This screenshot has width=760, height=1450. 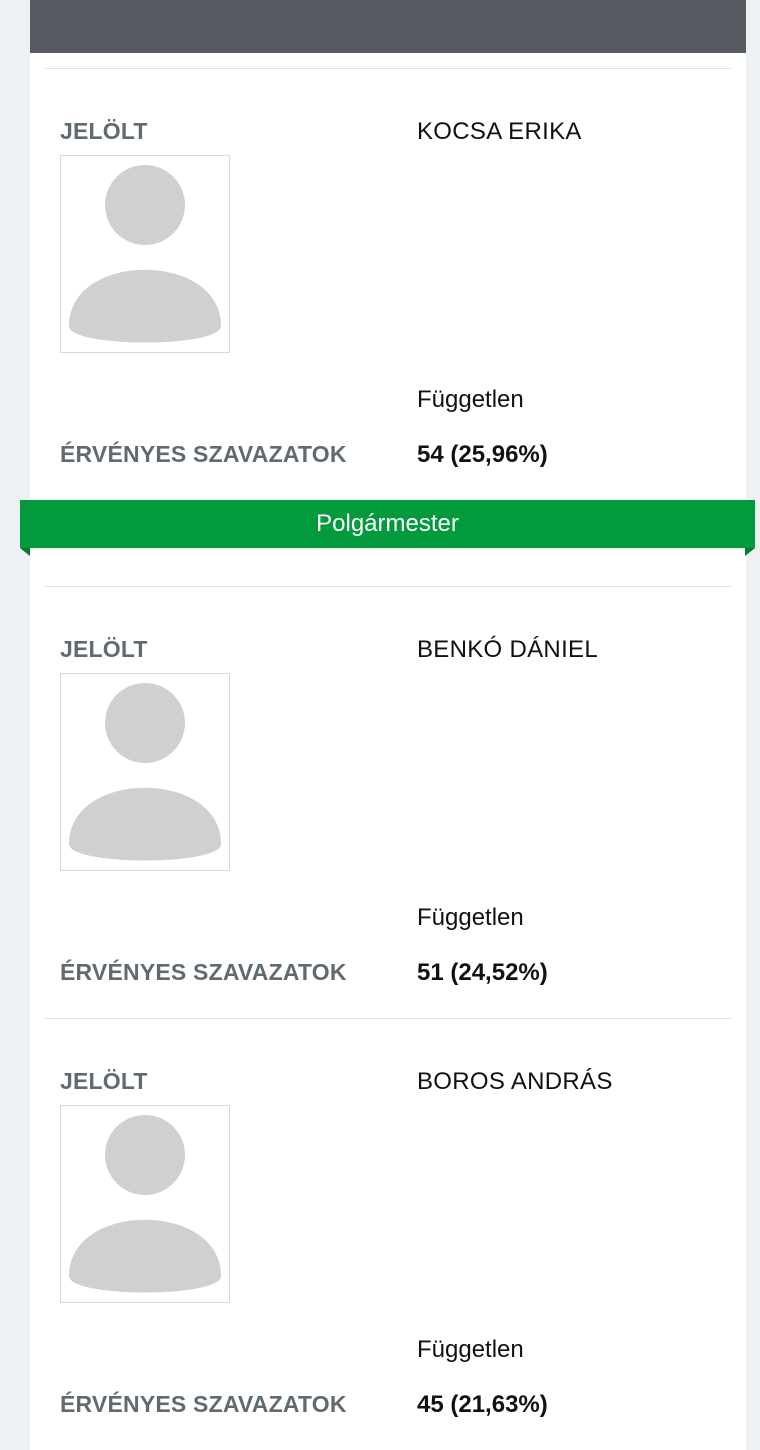 I want to click on candidate-votes: 45 (21,63%), so click(x=482, y=1404).